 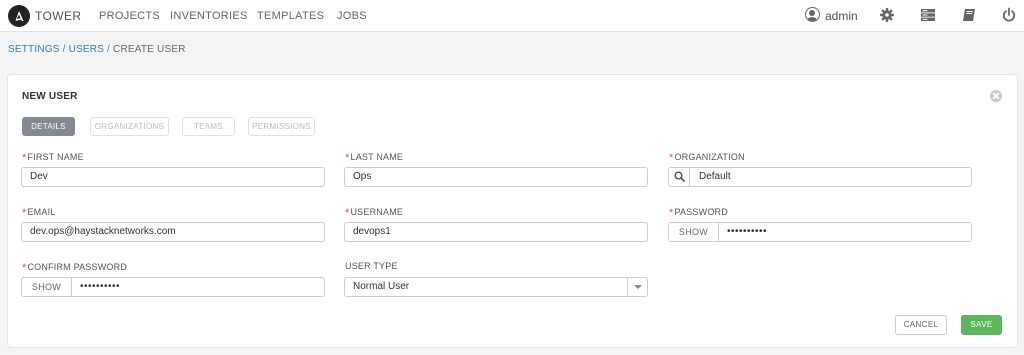 I want to click on organization-lookup-button, so click(x=679, y=177).